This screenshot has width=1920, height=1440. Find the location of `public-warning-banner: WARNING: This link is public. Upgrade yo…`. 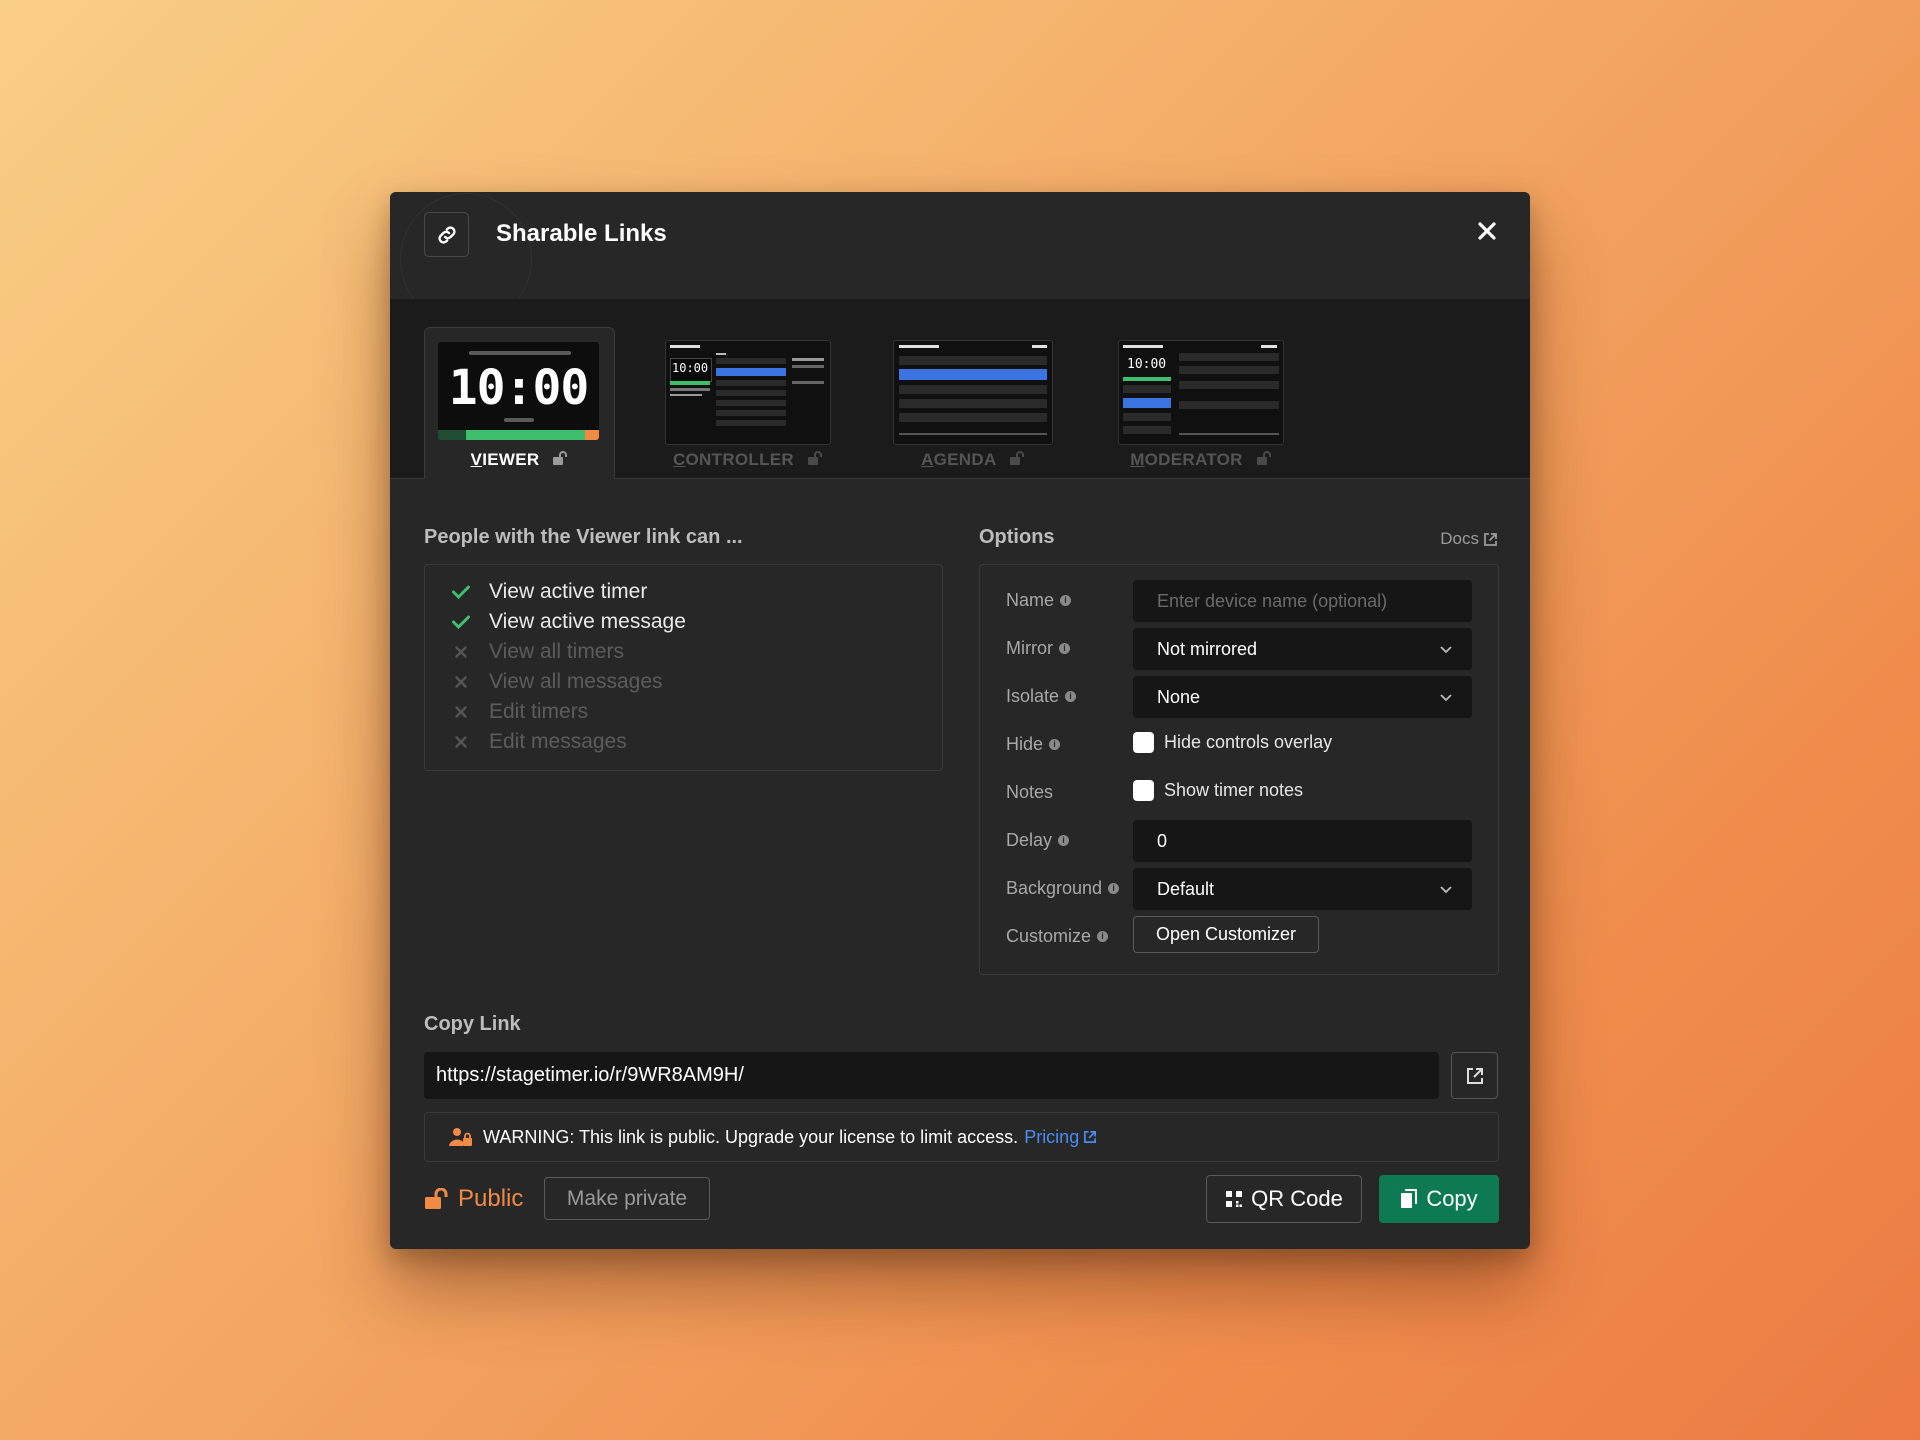

public-warning-banner: WARNING: This link is public. Upgrade yo… is located at coordinates (961, 1137).